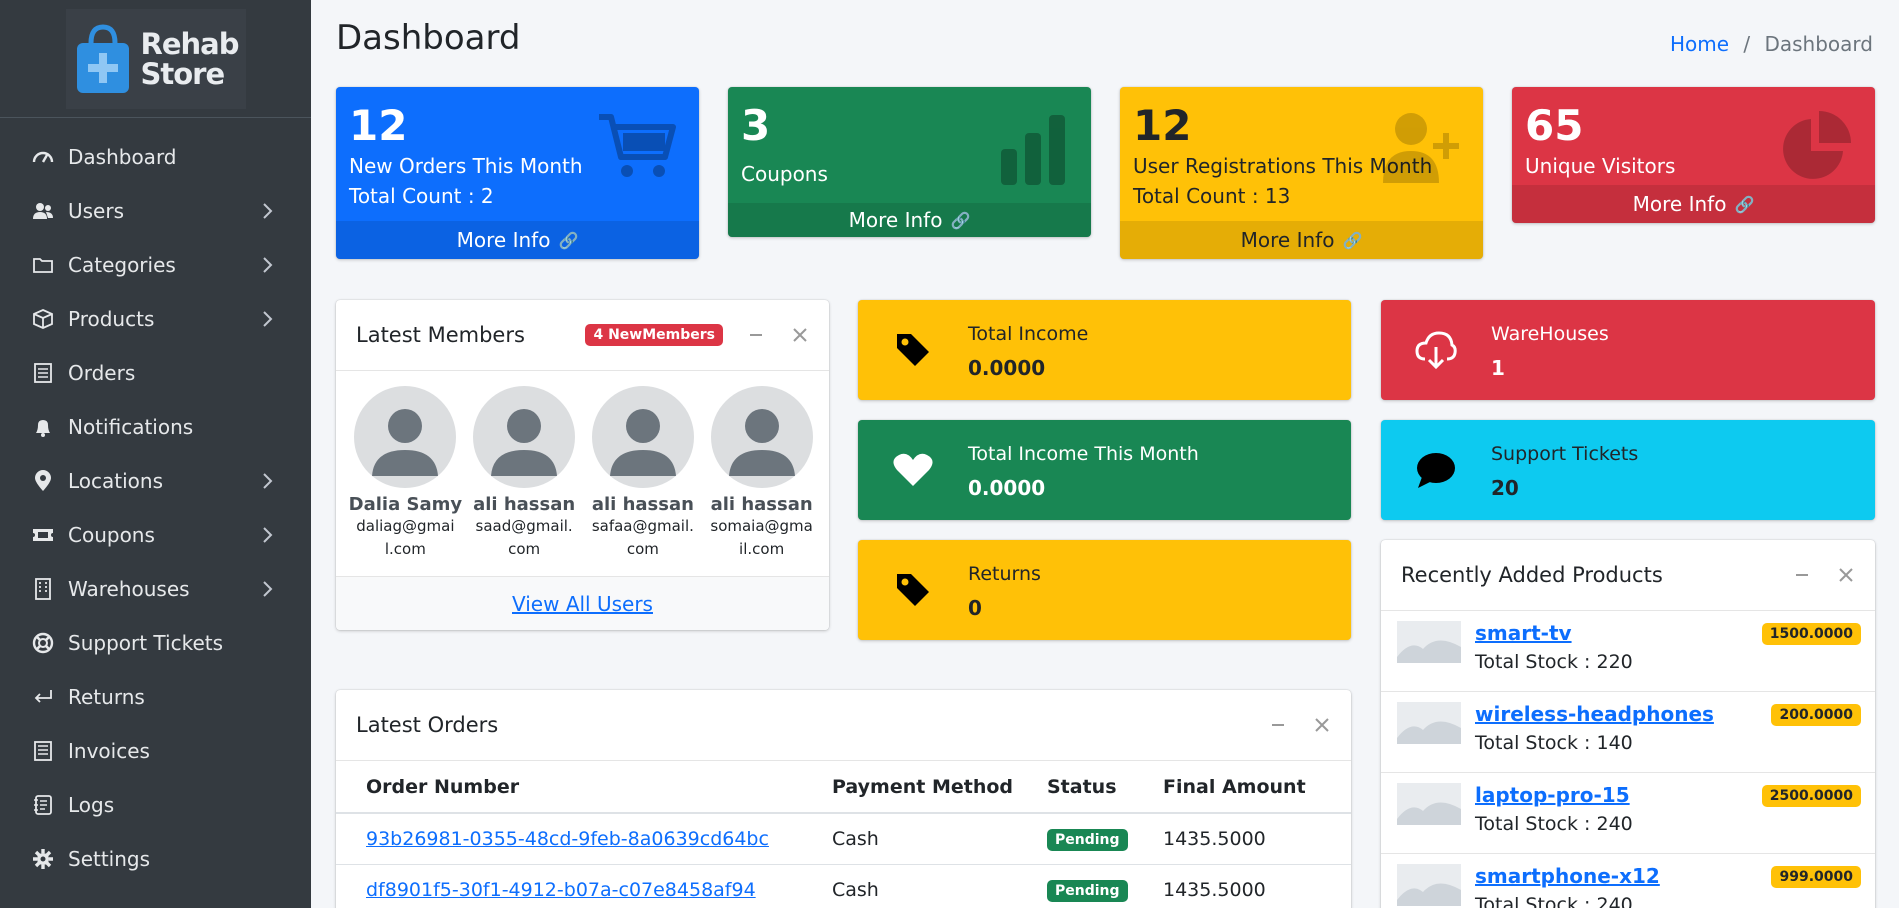  Describe the element at coordinates (1104, 470) in the screenshot. I see `income-this-month-box: Total Income This Month 0.0000` at that location.